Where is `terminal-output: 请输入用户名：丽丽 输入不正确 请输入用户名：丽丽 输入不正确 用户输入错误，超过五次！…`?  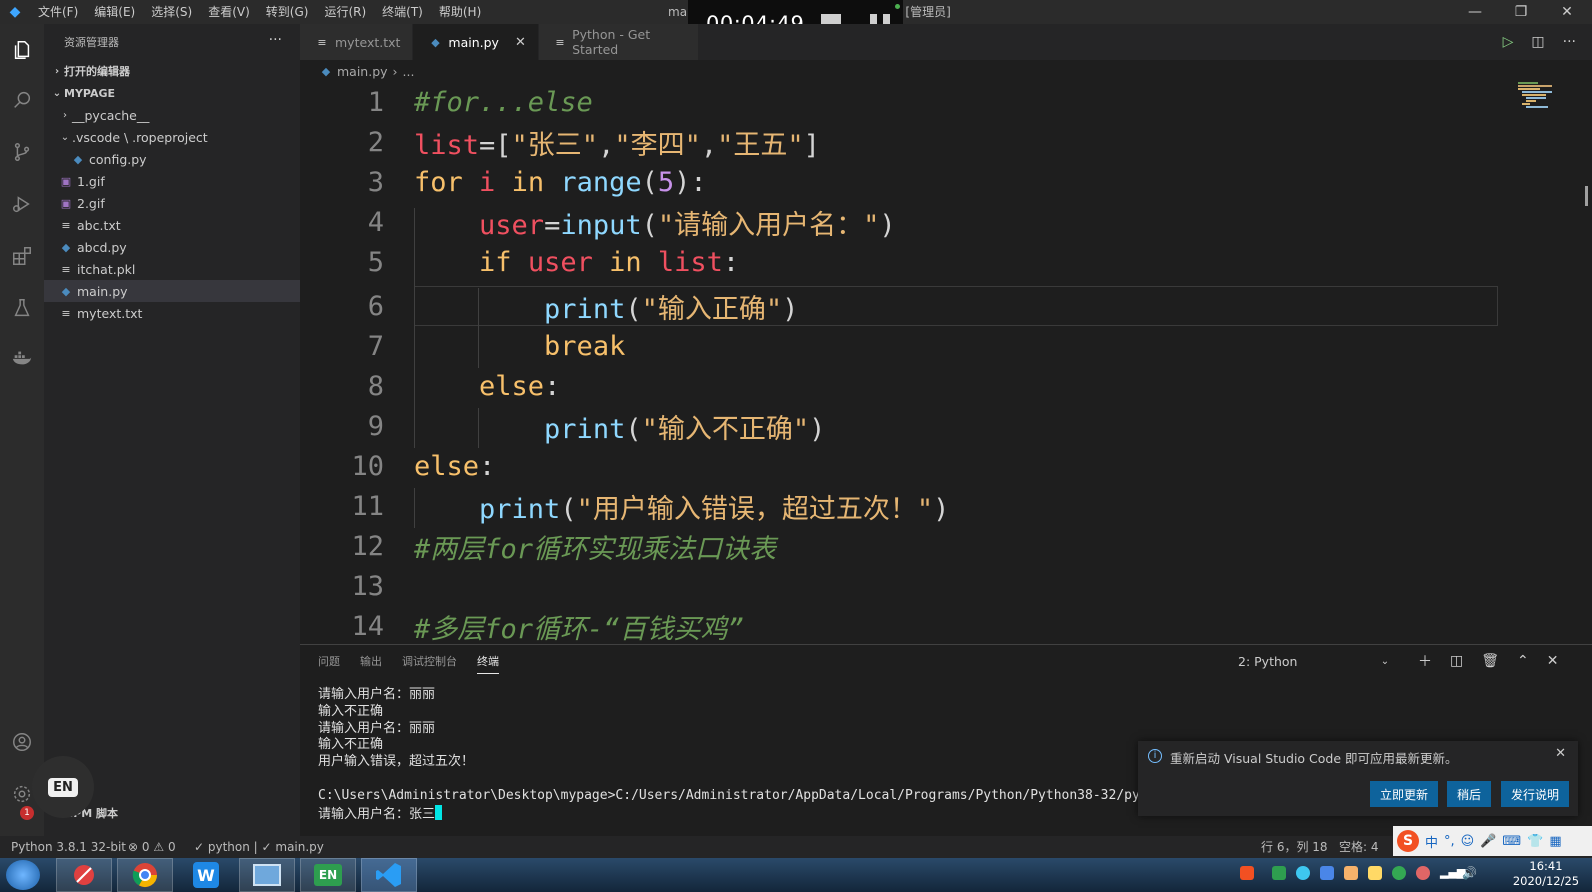
terminal-output: 请输入用户名：丽丽 输入不正确 请输入用户名：丽丽 输入不正确 用户输入错误，超过五次！… is located at coordinates (776, 755).